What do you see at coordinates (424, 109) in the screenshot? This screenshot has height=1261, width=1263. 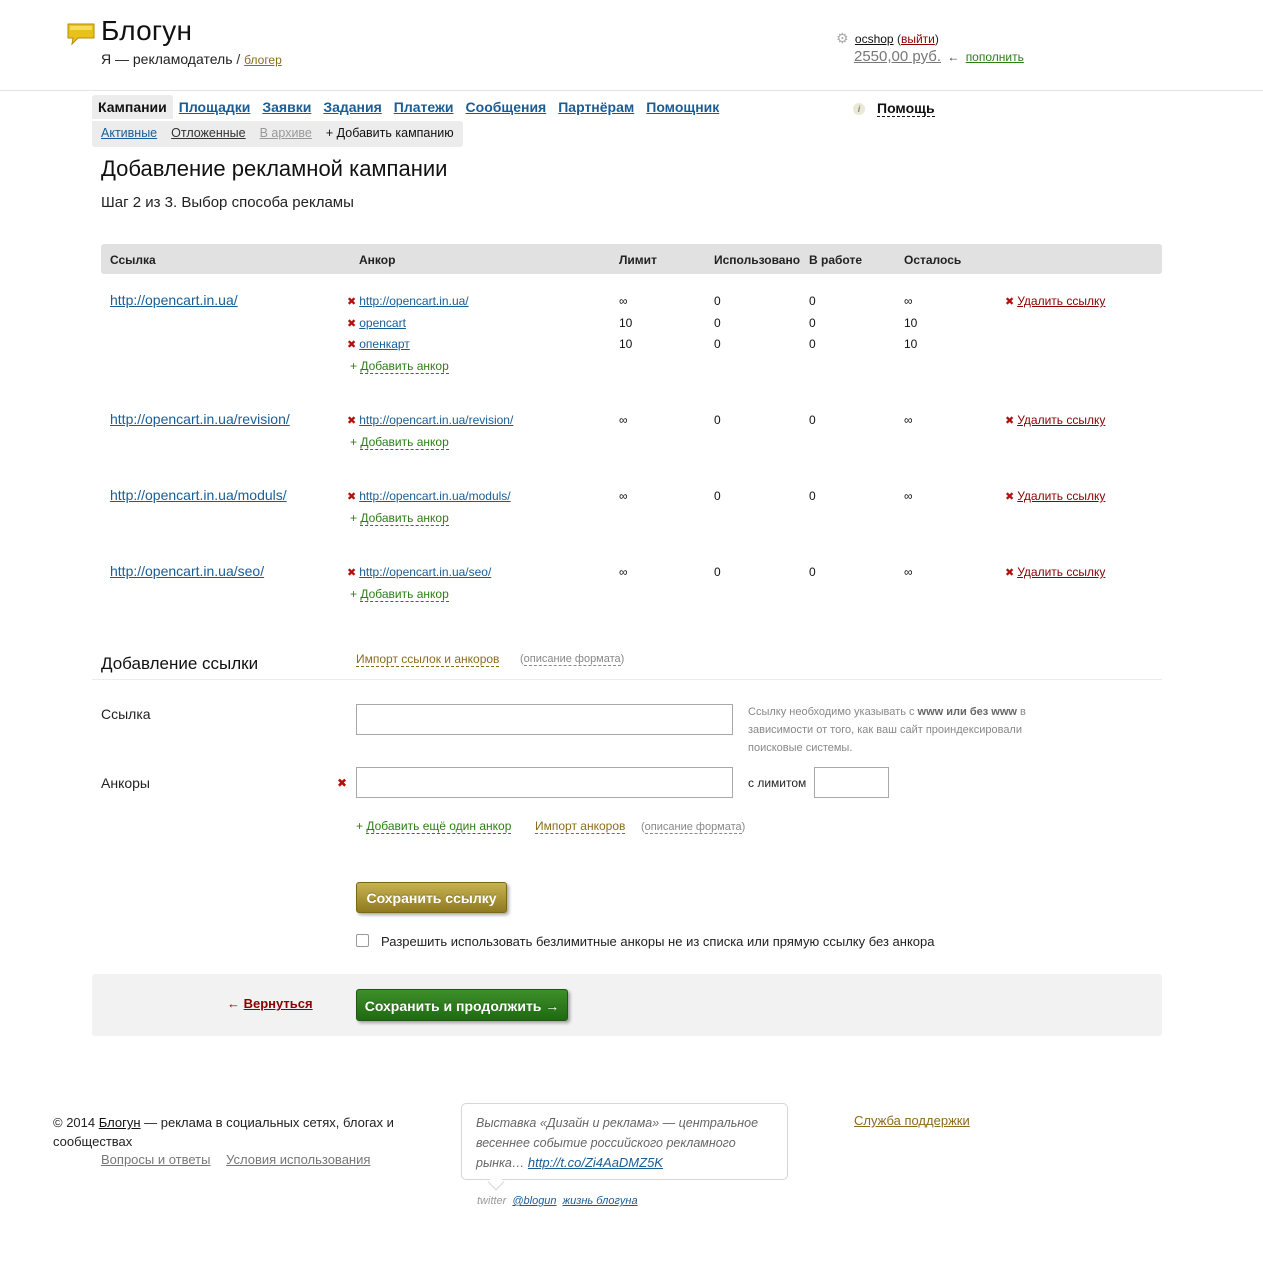 I see `nav-tab-4: Платежи` at bounding box center [424, 109].